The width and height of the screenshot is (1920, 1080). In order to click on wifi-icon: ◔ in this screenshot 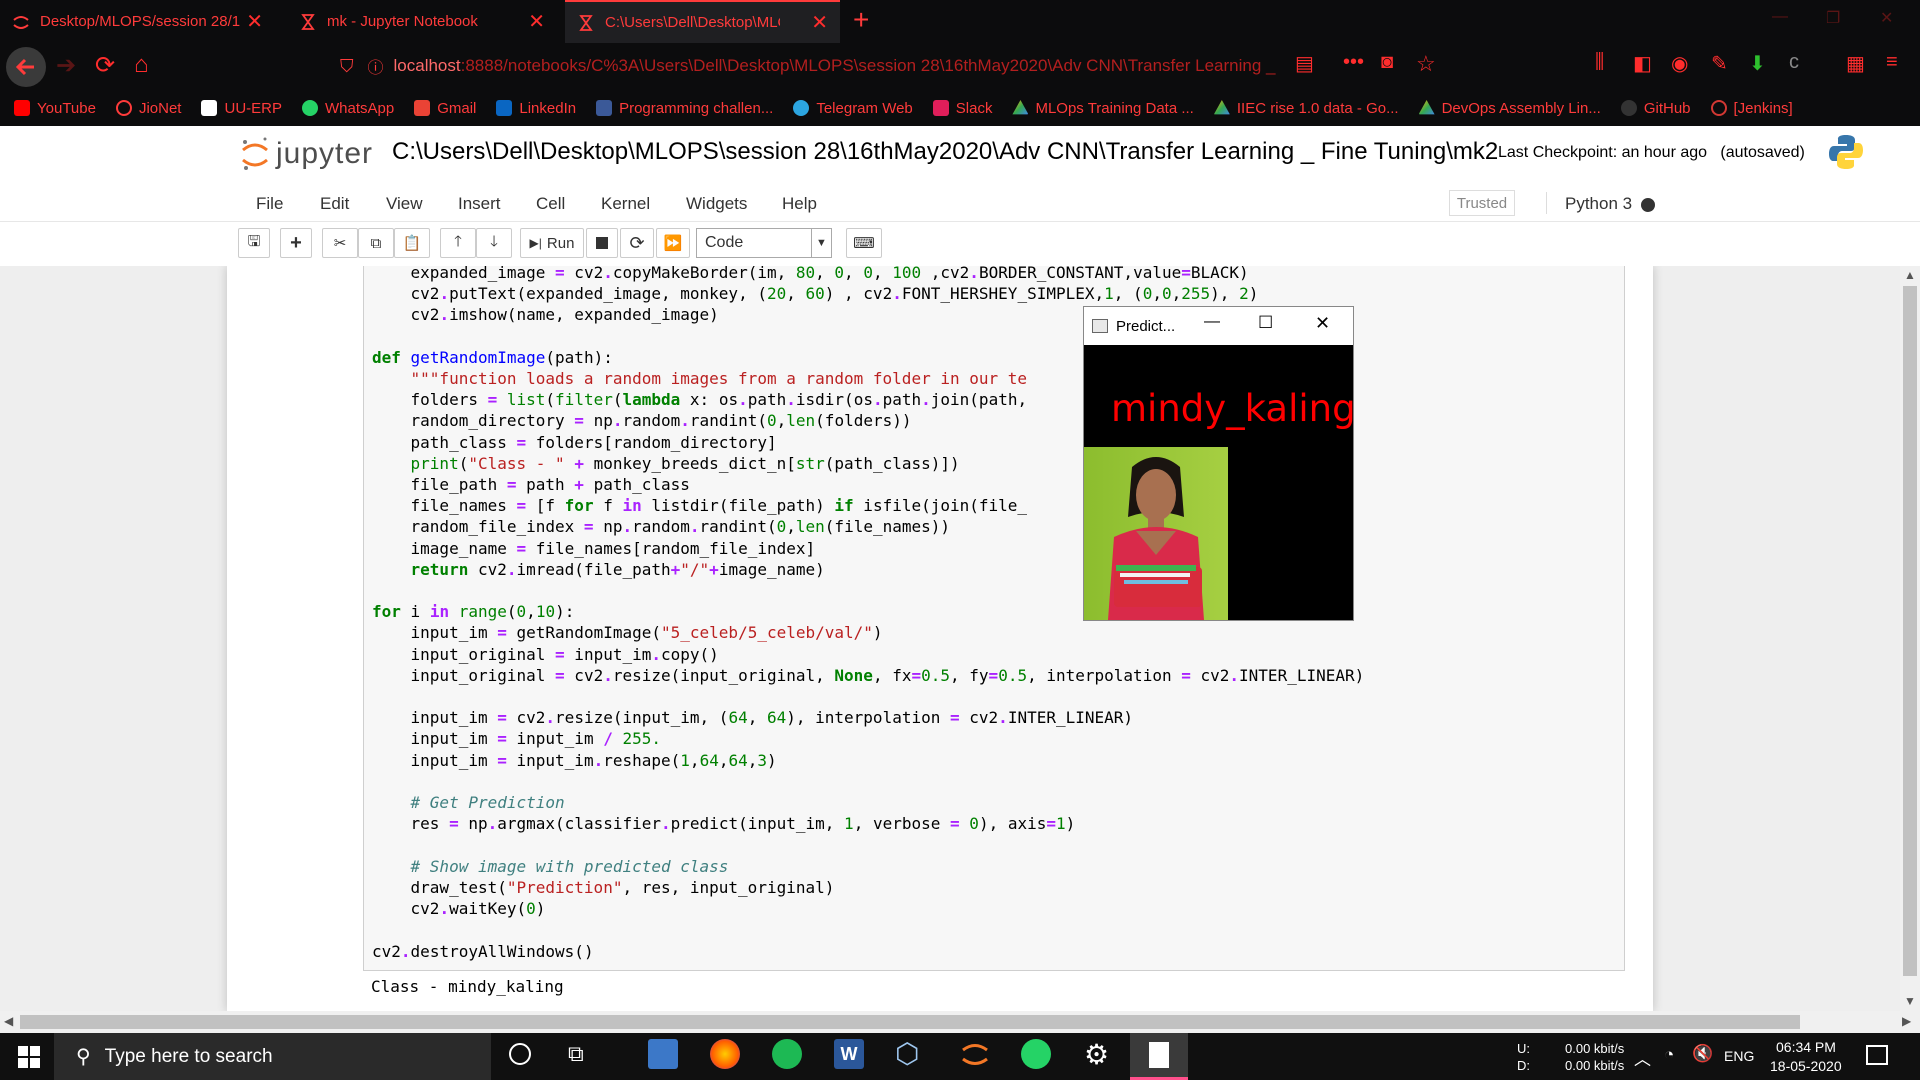, I will do `click(1669, 1055)`.